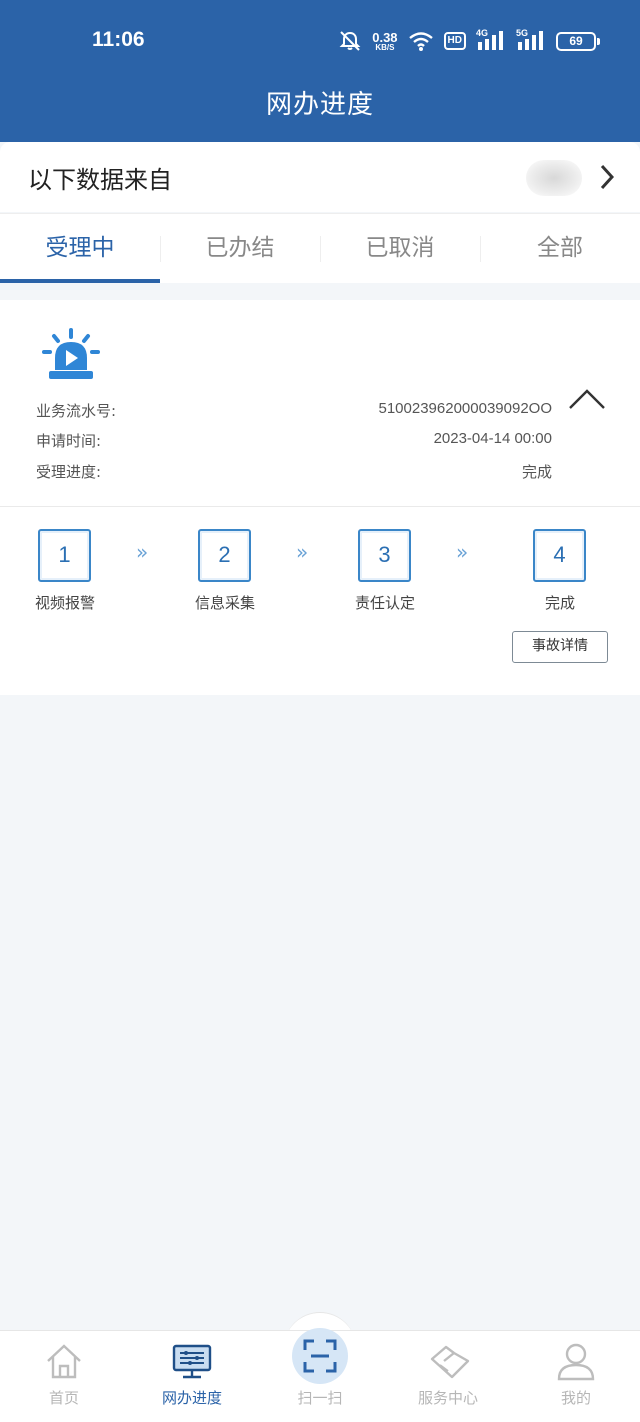 This screenshot has width=640, height=1422. What do you see at coordinates (554, 178) in the screenshot?
I see `blurred-source-name` at bounding box center [554, 178].